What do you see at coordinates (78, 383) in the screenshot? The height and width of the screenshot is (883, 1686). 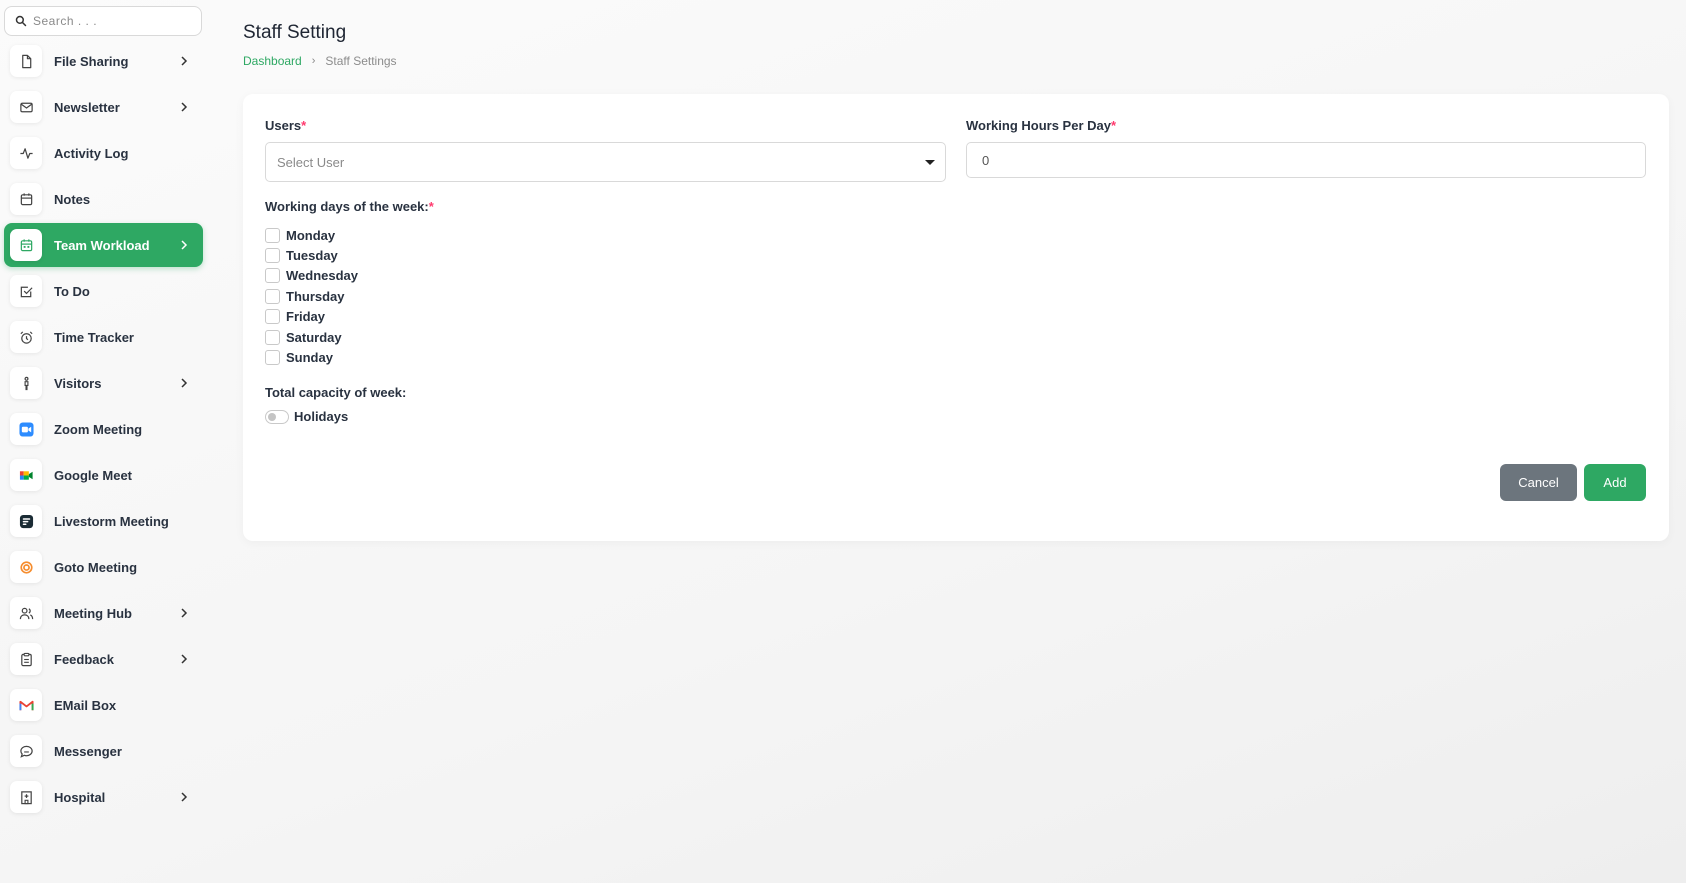 I see `sidebar-item-label: Visitors` at bounding box center [78, 383].